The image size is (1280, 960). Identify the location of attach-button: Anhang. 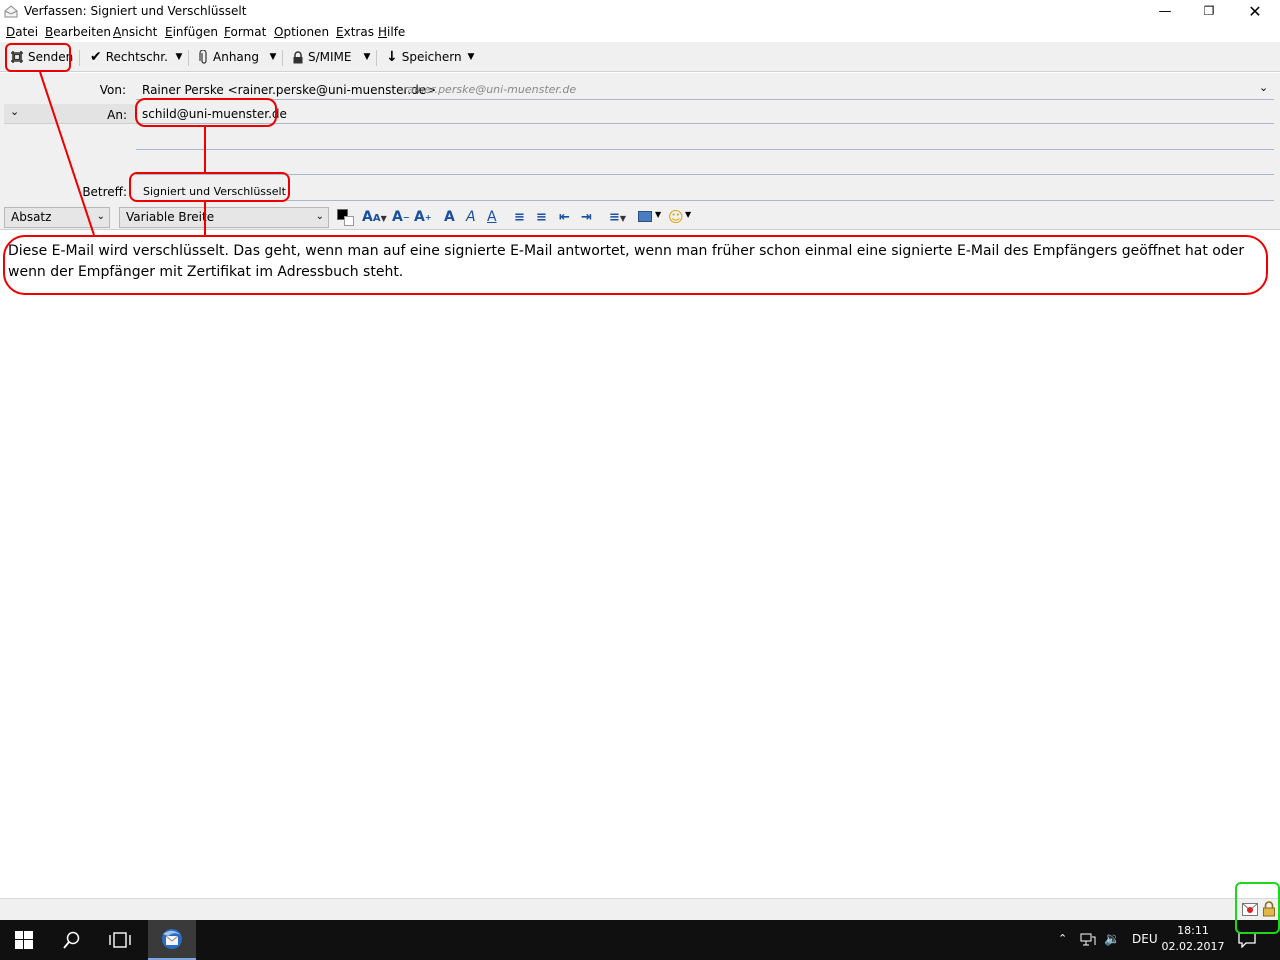
(229, 57).